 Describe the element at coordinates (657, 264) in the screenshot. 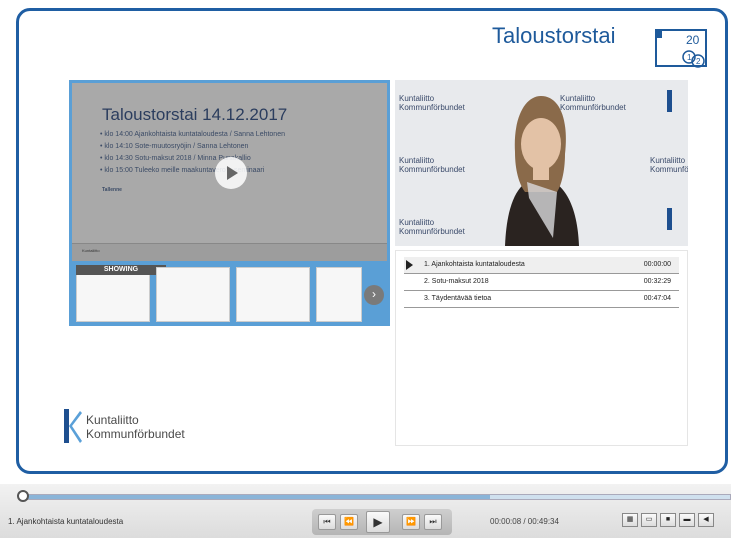

I see `chapter-time: 00:00:00` at that location.